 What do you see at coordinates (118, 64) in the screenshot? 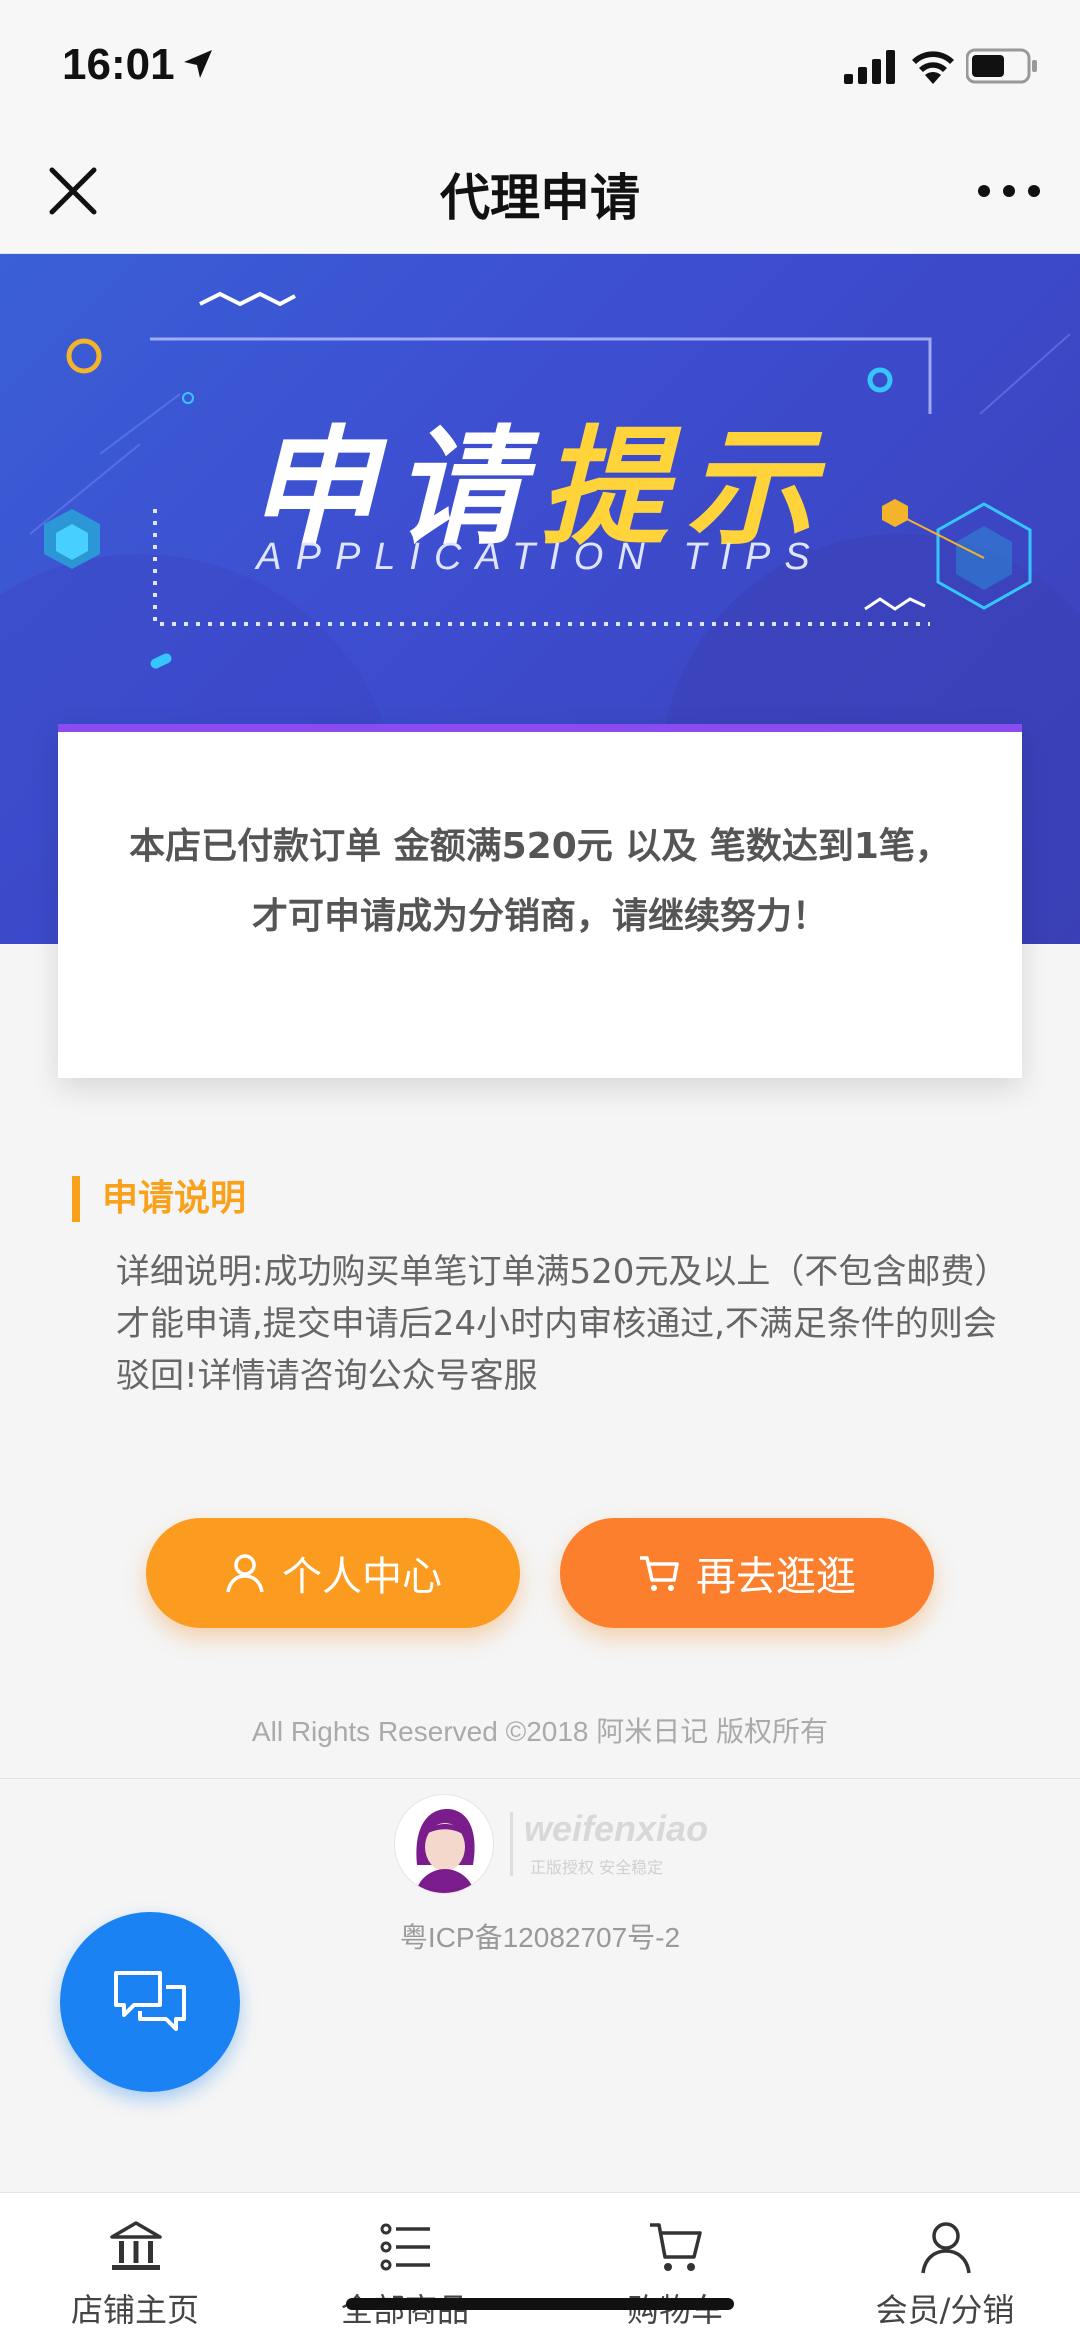
I see `status-time: 16:01` at bounding box center [118, 64].